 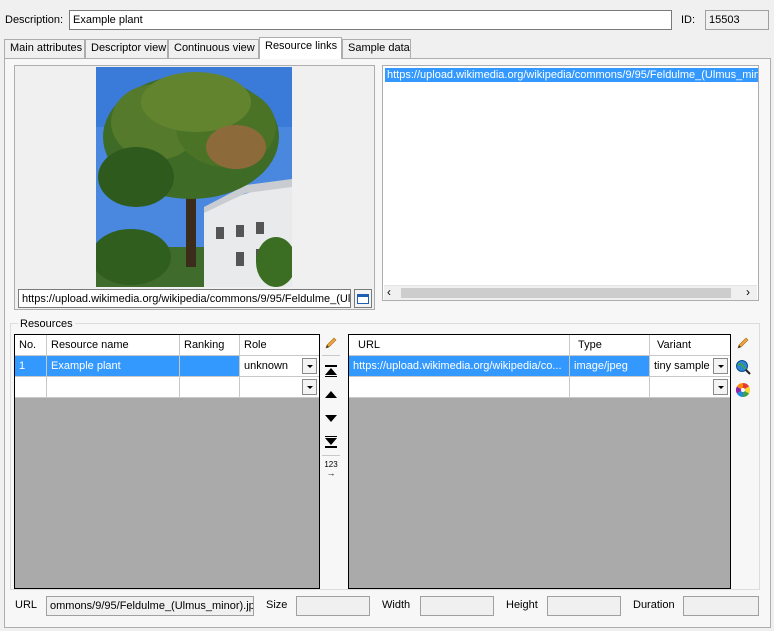 What do you see at coordinates (457, 606) in the screenshot?
I see `width-field` at bounding box center [457, 606].